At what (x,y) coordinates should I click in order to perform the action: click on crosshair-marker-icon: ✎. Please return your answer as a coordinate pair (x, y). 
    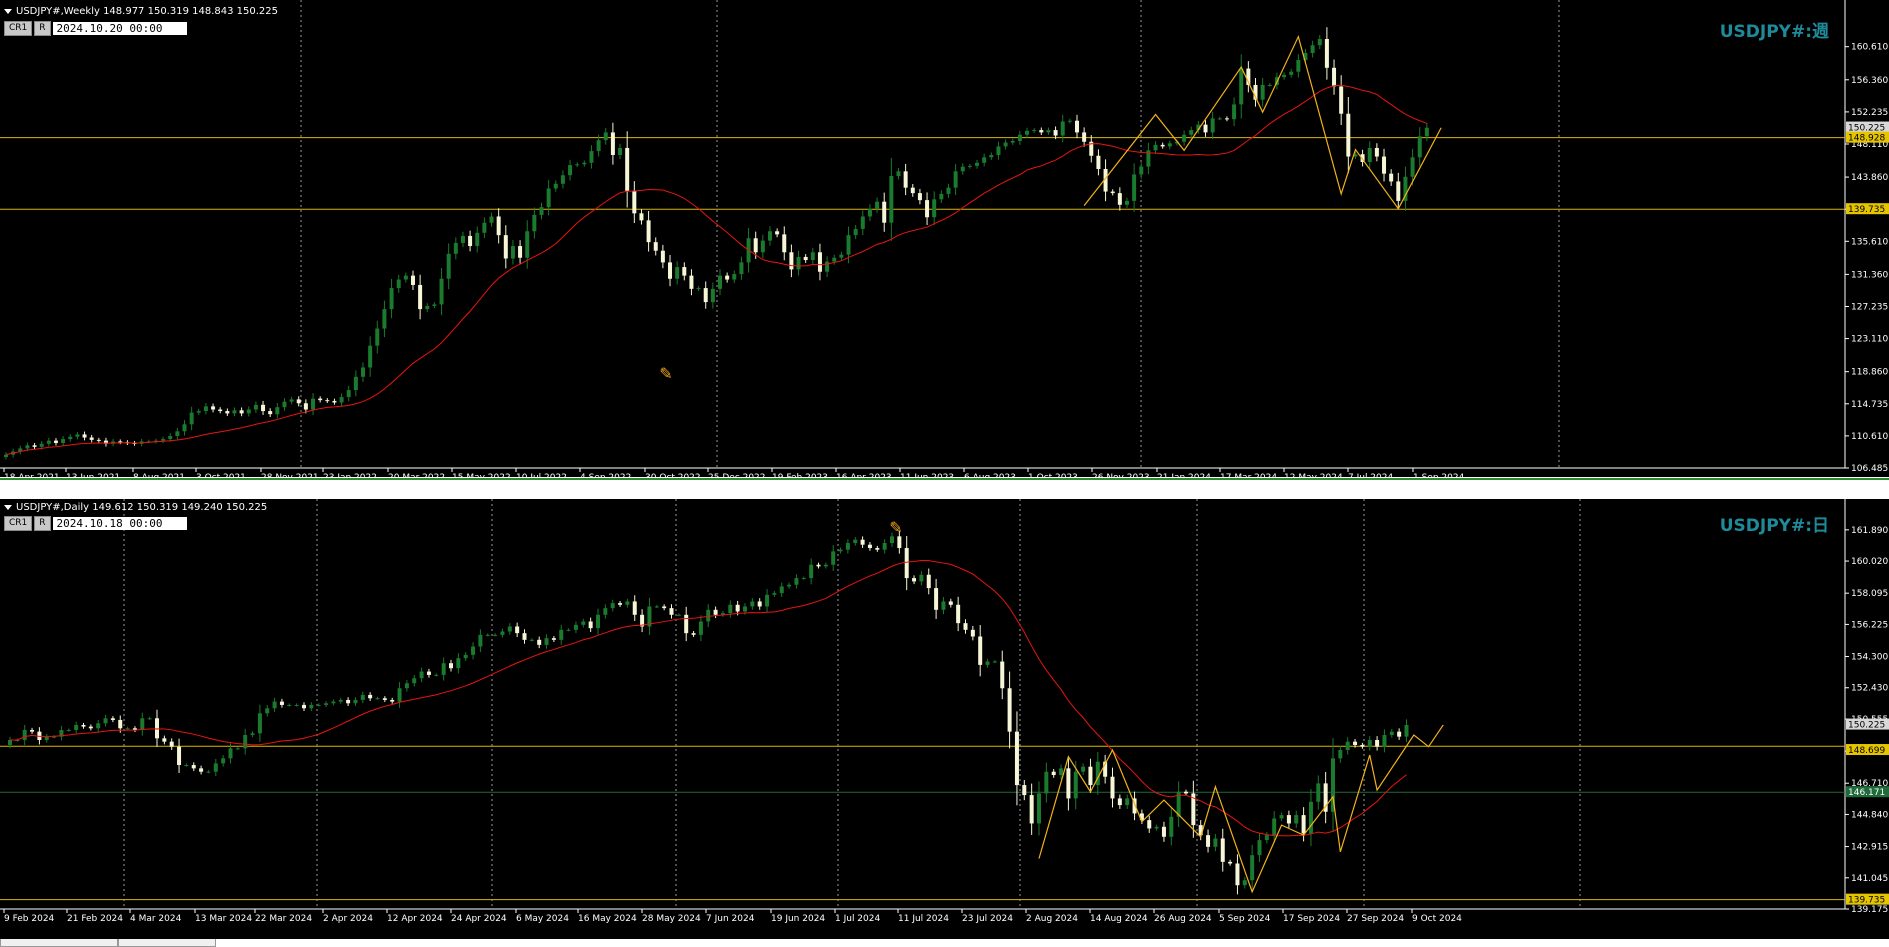
    Looking at the image, I should click on (895, 527).